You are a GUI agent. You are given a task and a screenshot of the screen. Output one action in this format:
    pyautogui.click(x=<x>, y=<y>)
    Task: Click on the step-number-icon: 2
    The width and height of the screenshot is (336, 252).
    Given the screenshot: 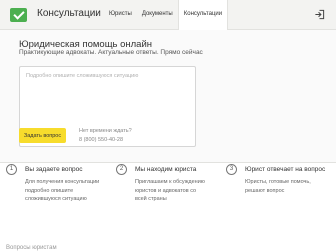 What is the action you would take?
    pyautogui.click(x=121, y=169)
    